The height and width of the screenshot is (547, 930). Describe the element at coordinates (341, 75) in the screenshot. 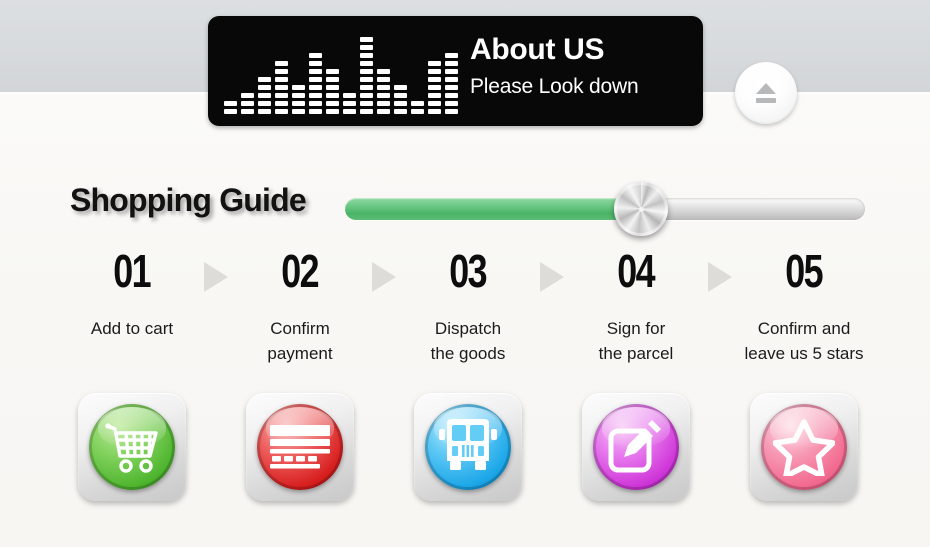

I see `equalizer-bars-icon` at that location.